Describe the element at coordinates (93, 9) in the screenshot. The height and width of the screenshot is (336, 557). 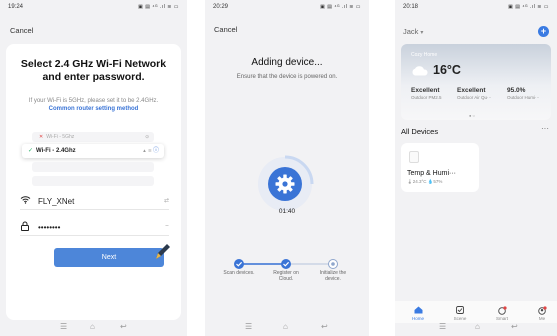
I see `status-bar: 19:24 ▣ ▤ ⁴ᴳ .ıl ≋ ▭` at that location.